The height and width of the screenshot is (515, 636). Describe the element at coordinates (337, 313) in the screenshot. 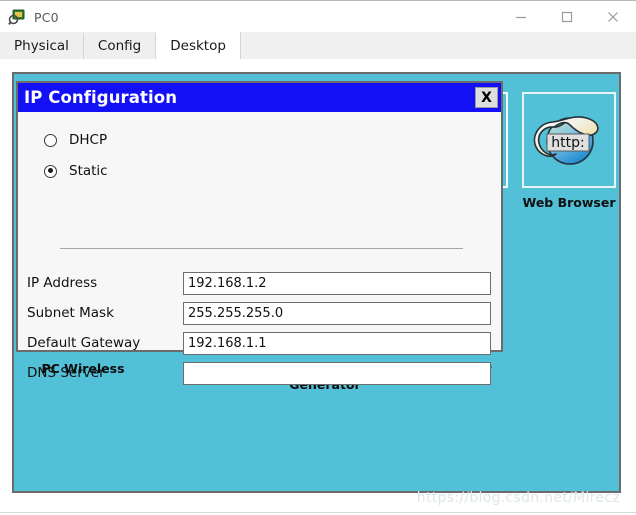

I see `input-subnet-mask` at that location.